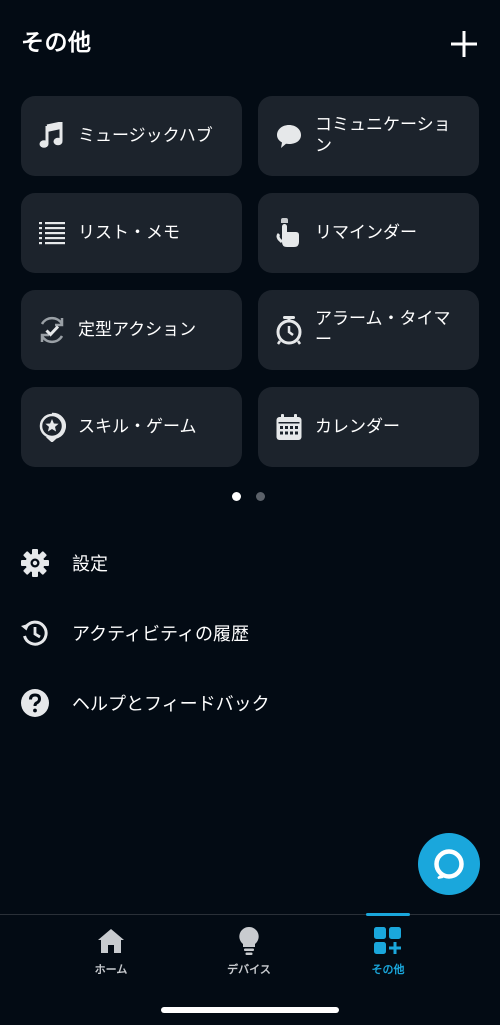 This screenshot has width=500, height=1025. Describe the element at coordinates (236, 496) in the screenshot. I see `page-dot-active` at that location.